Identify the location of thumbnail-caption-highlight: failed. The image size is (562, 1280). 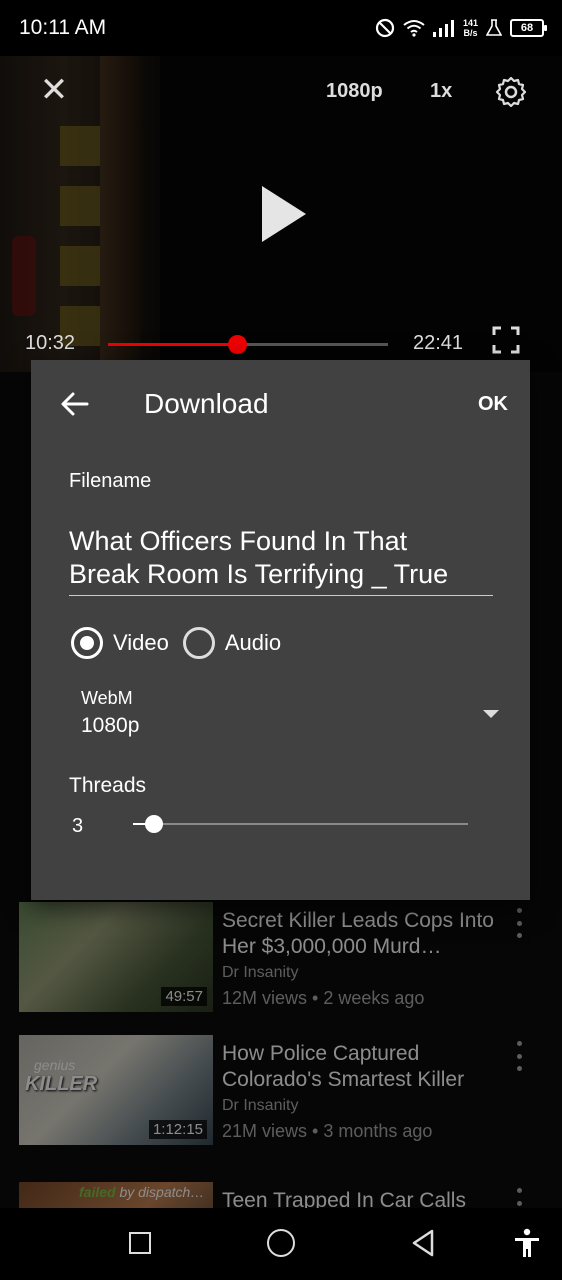
(97, 1192).